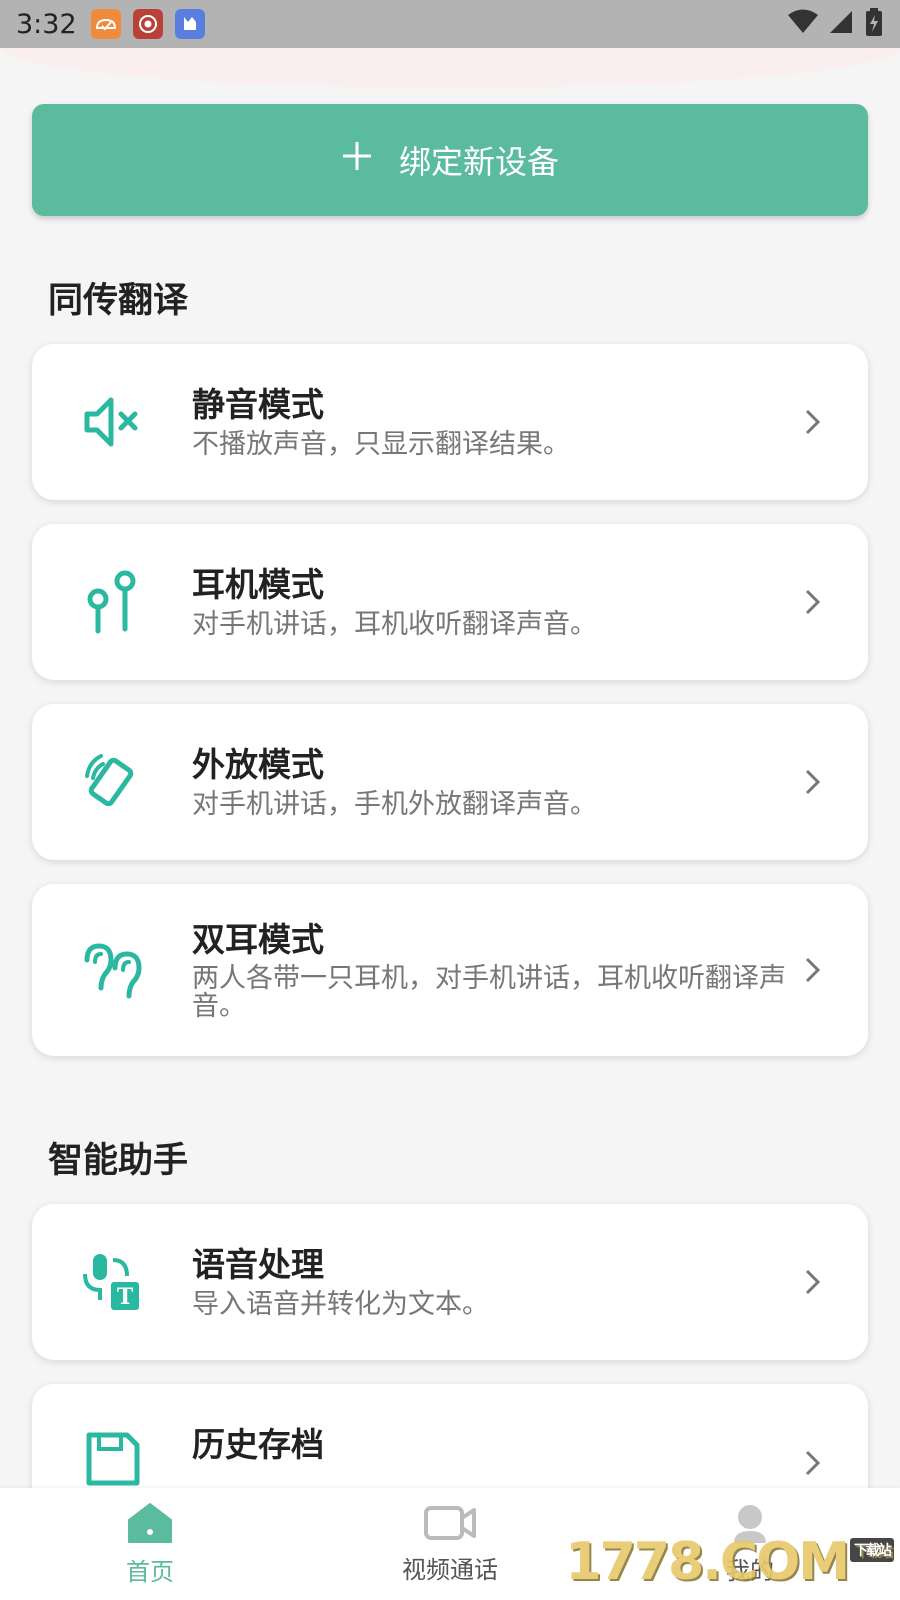 The height and width of the screenshot is (1600, 900). Describe the element at coordinates (118, 301) in the screenshot. I see `section-title-simultaneous-translation: 同传翻译` at that location.